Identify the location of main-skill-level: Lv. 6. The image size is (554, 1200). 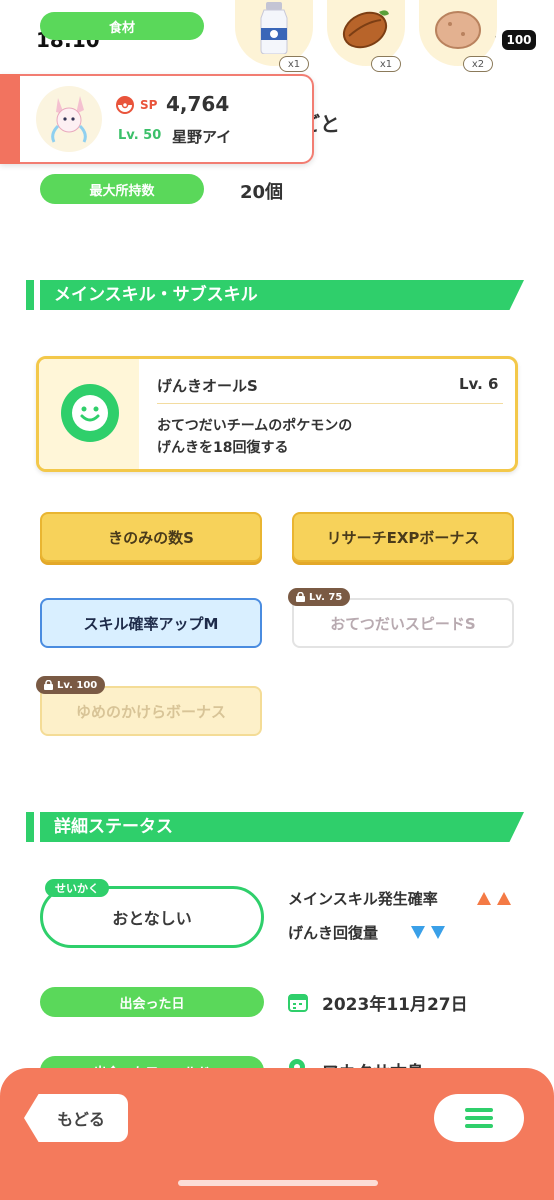
(479, 384).